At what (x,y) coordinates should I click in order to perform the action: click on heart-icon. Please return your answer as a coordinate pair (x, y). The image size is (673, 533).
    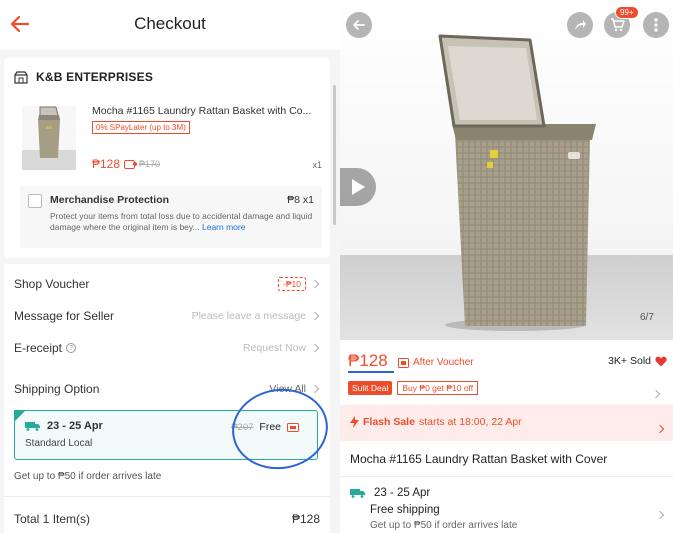
    Looking at the image, I should click on (661, 361).